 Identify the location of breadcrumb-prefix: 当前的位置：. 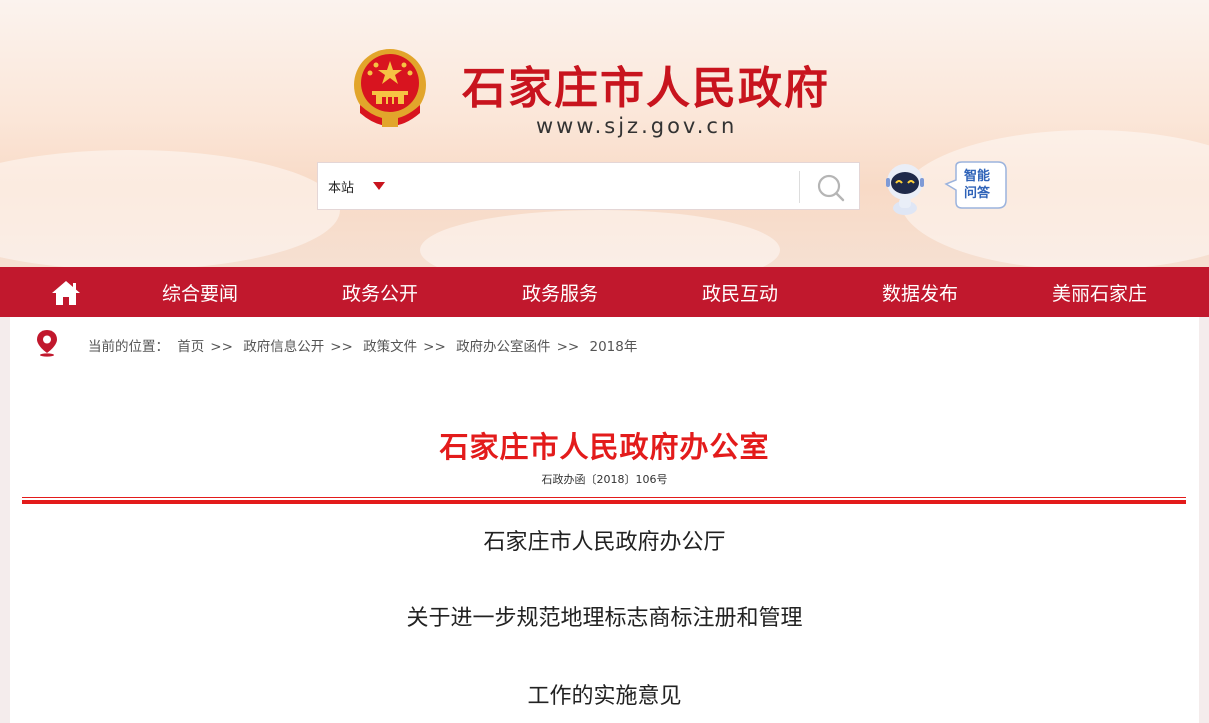
(128, 347).